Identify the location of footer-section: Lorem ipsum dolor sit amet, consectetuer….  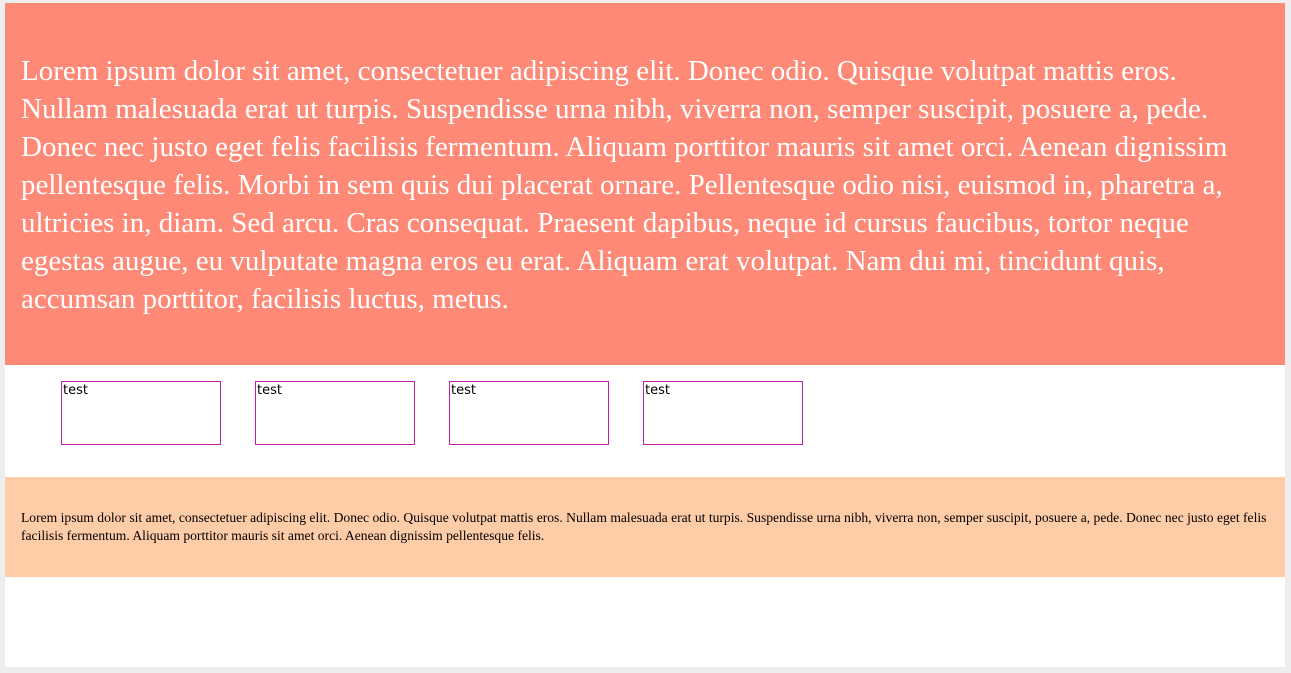
(645, 527).